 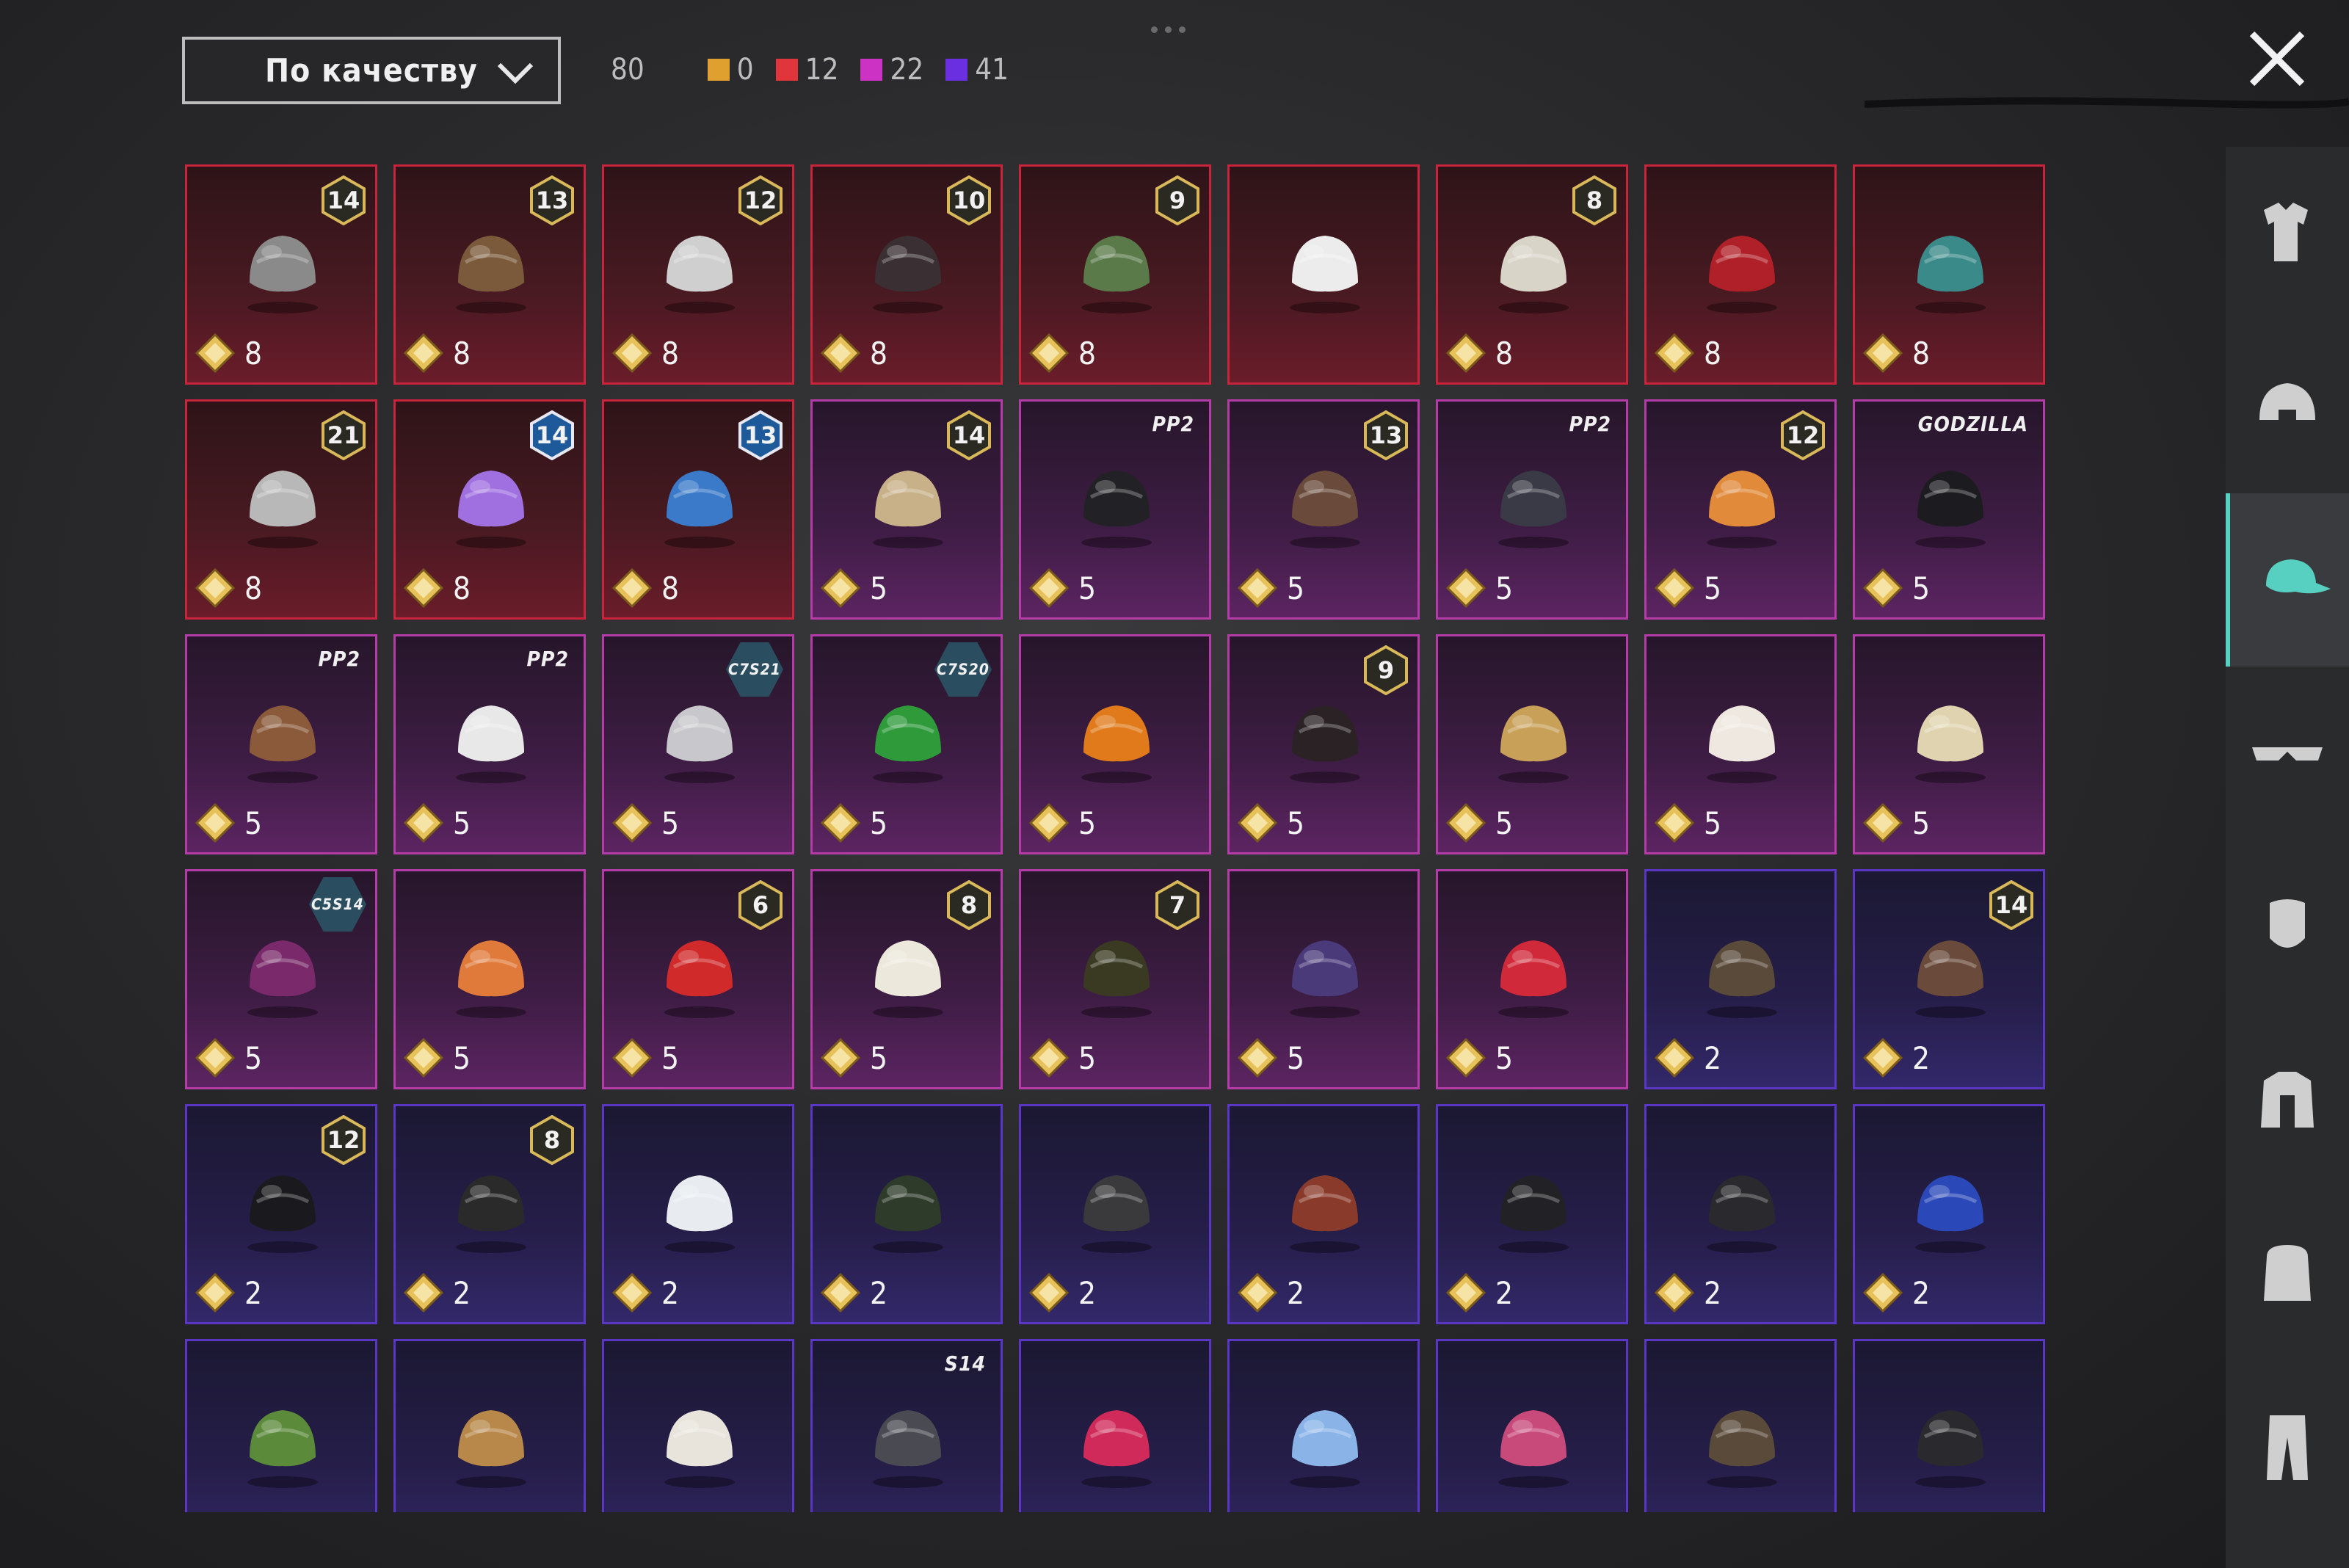 I want to click on item-card-pink-cap, so click(x=1115, y=1425).